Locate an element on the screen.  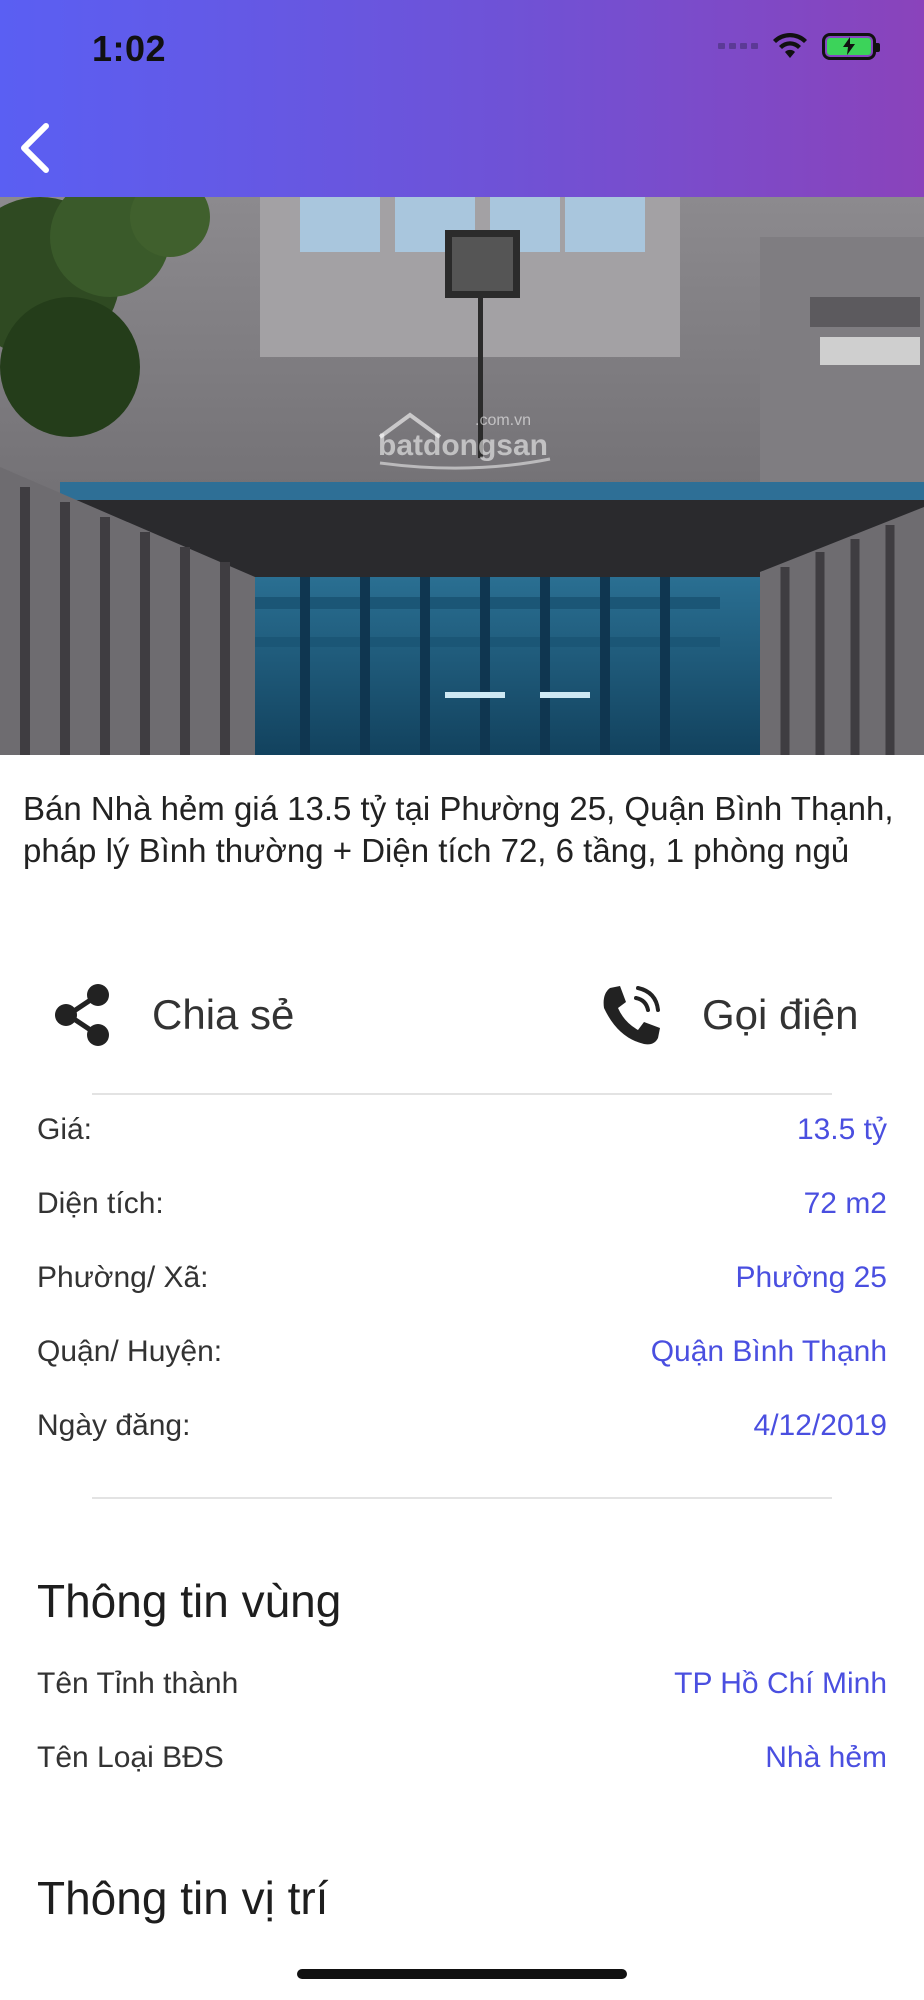
status-time: 1:02 is located at coordinates (129, 48).